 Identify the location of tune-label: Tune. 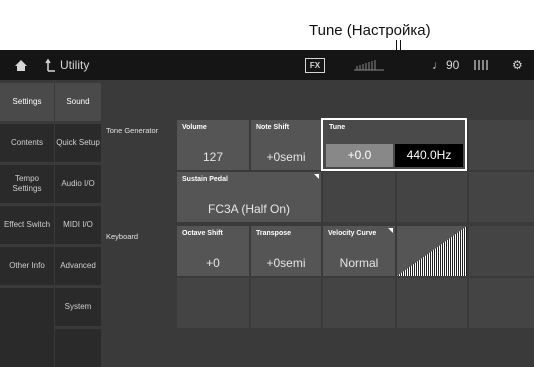
(337, 127).